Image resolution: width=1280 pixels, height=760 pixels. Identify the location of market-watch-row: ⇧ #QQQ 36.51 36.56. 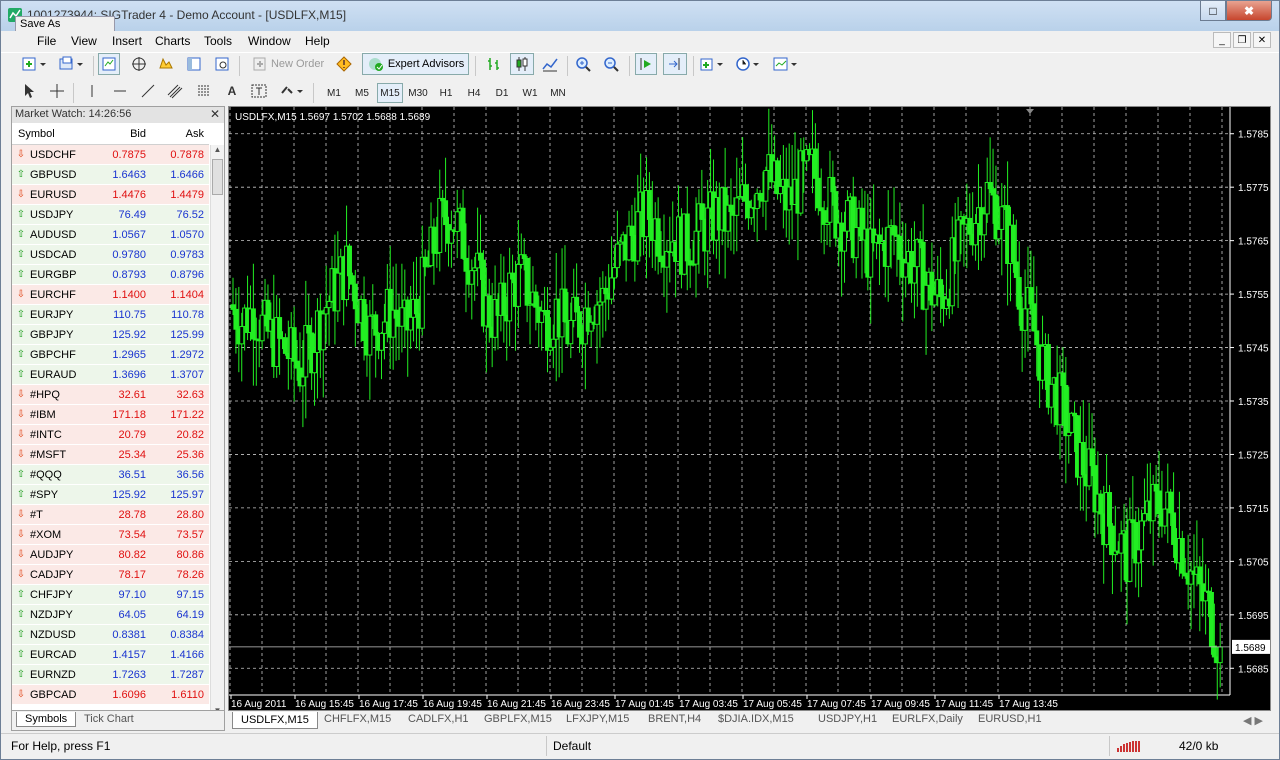
(110, 475).